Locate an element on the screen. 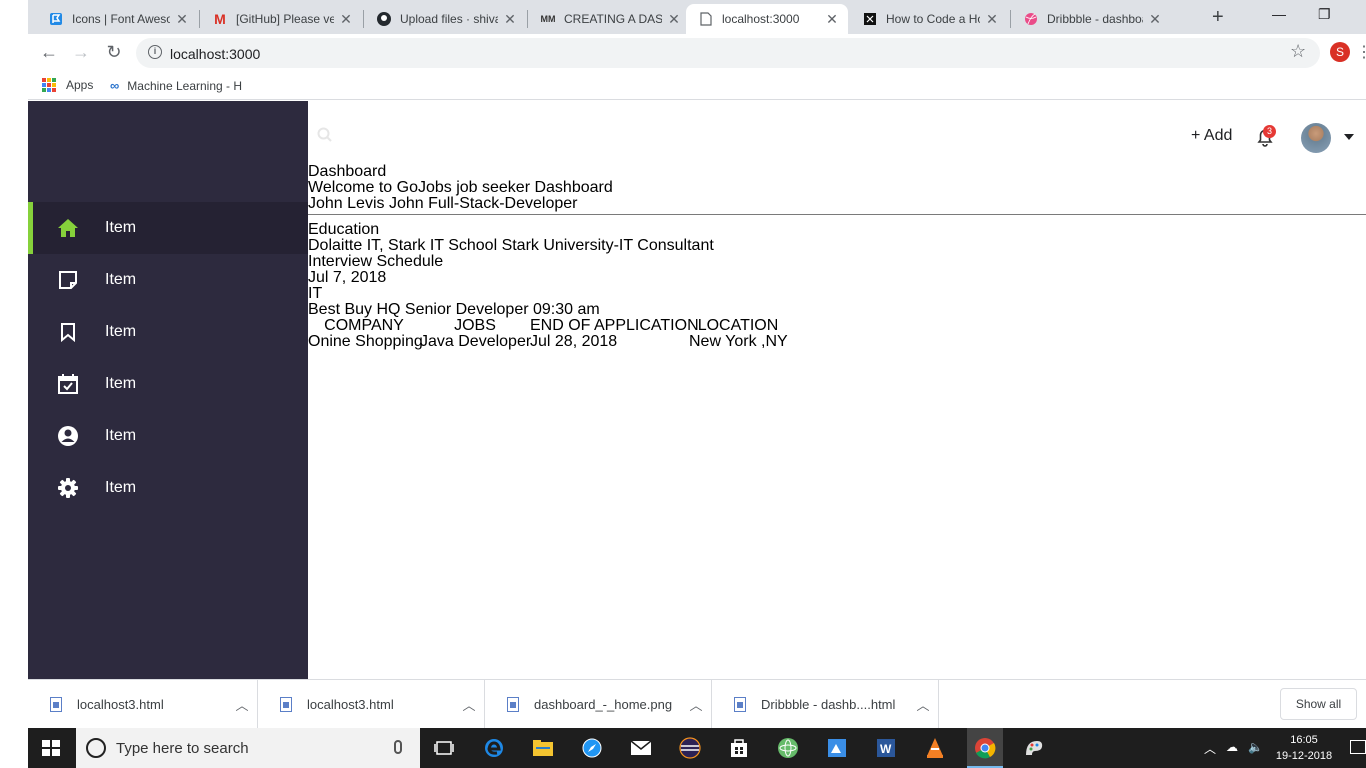  coursera-icon: ∞ is located at coordinates (115, 85).